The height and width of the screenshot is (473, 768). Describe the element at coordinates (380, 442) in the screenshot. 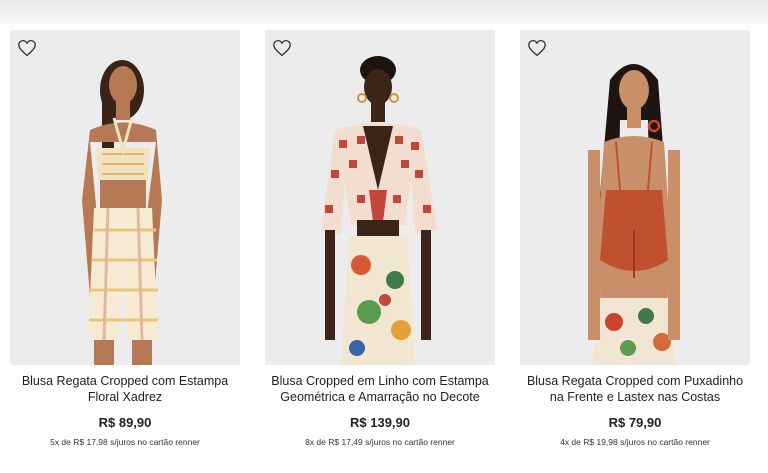

I see `installment-info: 8x de R$ 17,49 s/juros no cartão renner` at that location.